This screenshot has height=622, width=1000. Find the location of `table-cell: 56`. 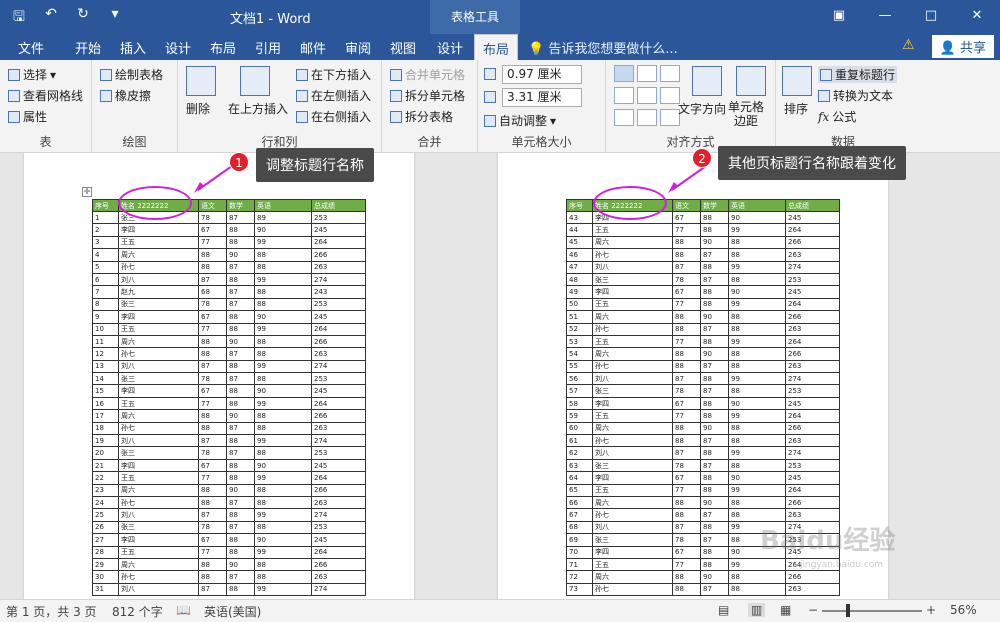

table-cell: 56 is located at coordinates (579, 379).